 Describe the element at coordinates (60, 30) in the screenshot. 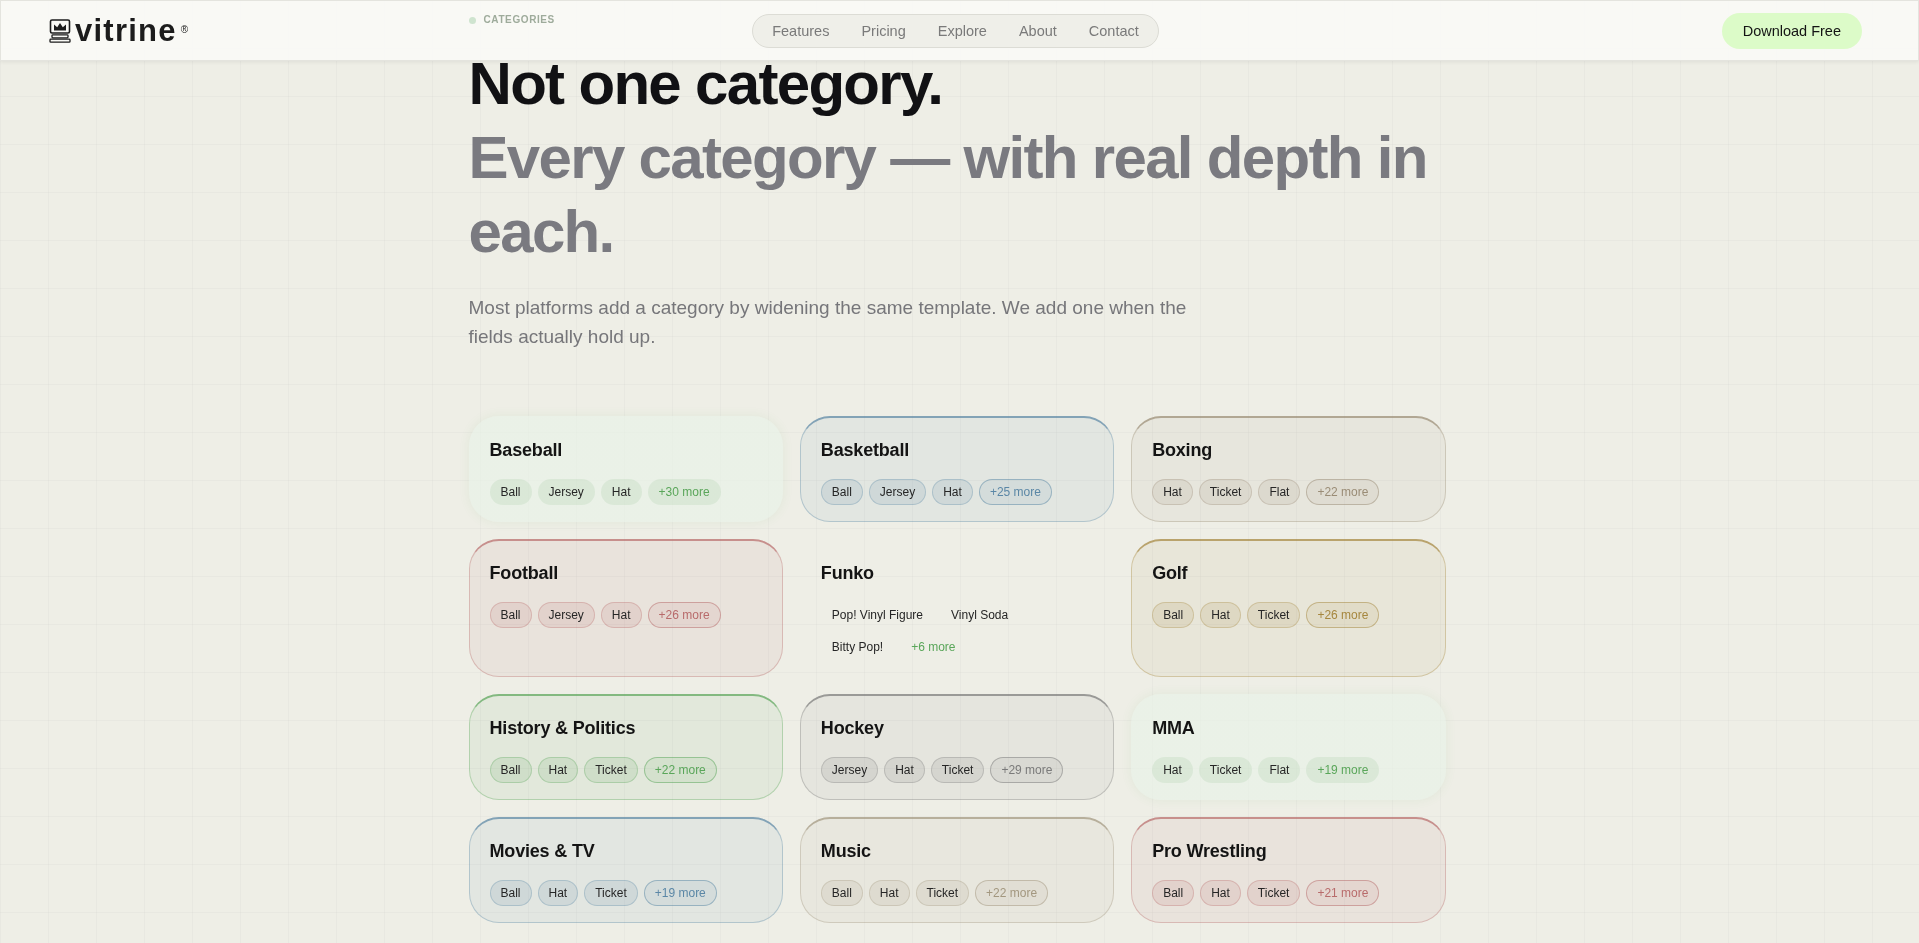

I see `display-case-icon` at that location.